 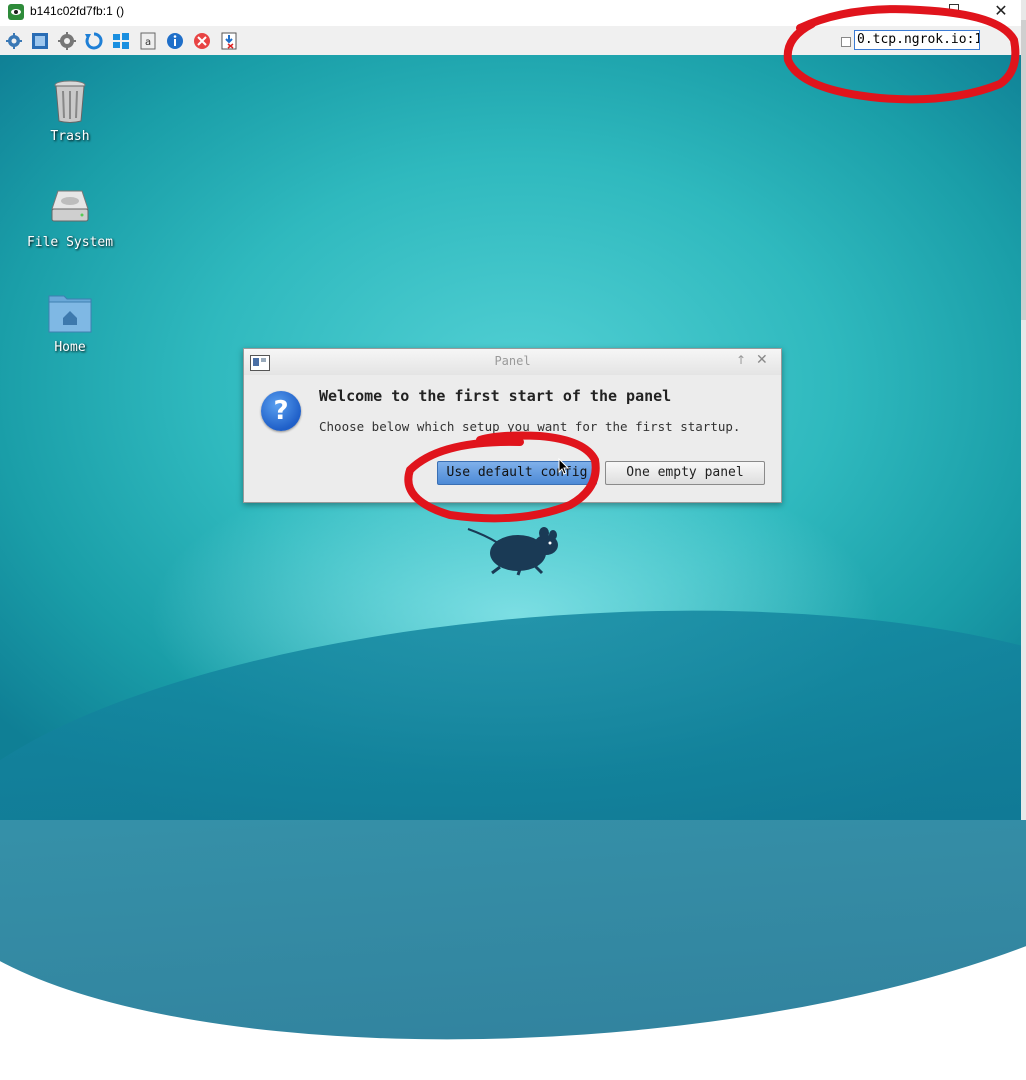 What do you see at coordinates (917, 40) in the screenshot?
I see `server-address-input: 0.tcp.ngrok.io:189` at bounding box center [917, 40].